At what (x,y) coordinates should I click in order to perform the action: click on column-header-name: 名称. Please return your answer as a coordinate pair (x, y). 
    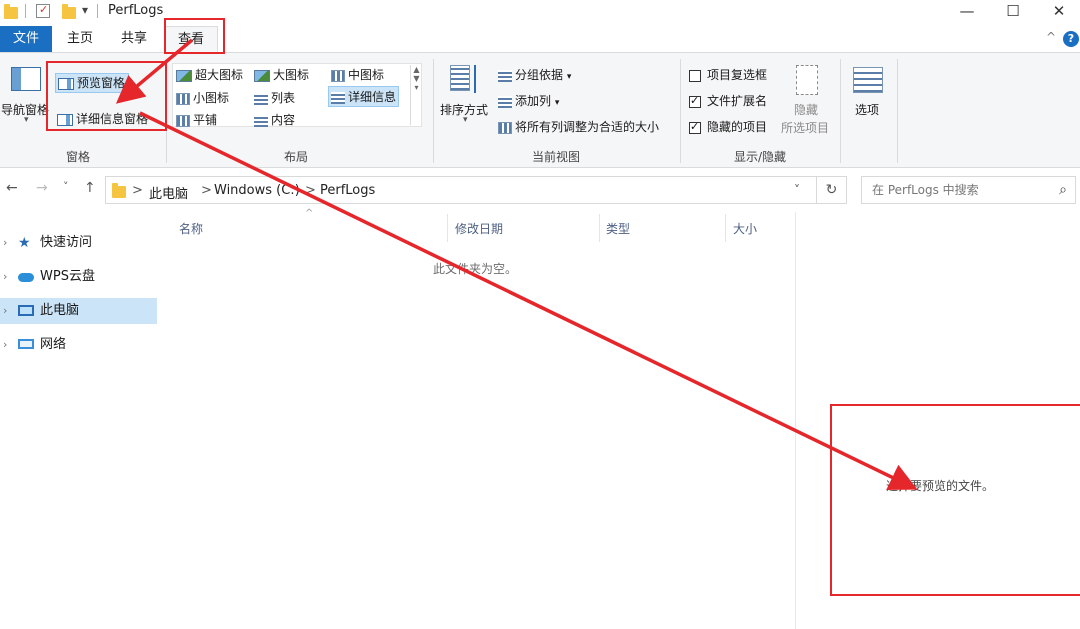
    Looking at the image, I should click on (191, 228).